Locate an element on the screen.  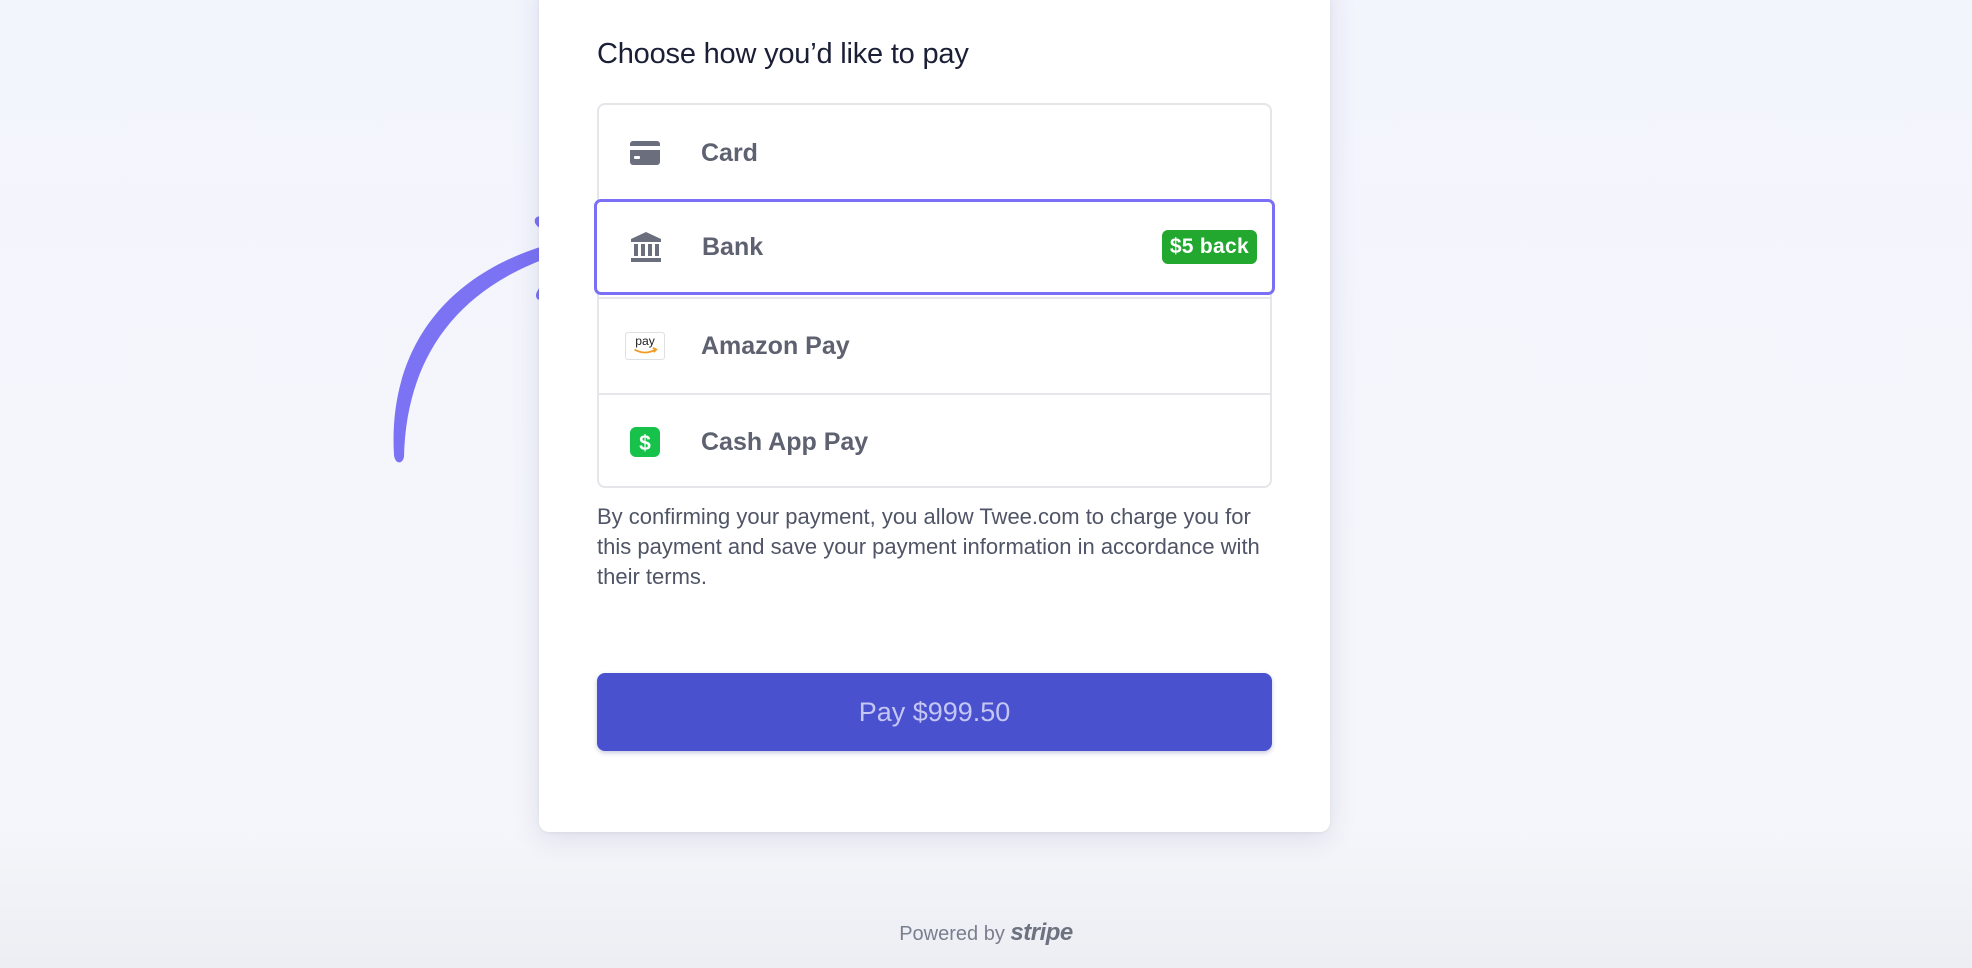
cashback-badge: $5 back is located at coordinates (1209, 247).